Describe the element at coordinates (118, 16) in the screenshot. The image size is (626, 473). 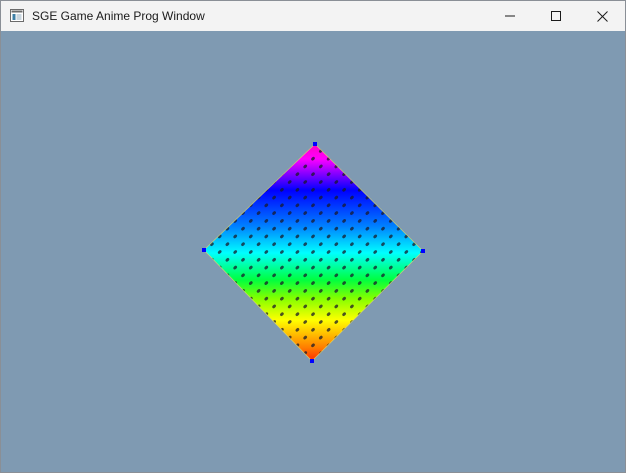
I see `window-title: SGE Game Anime Prog Window` at that location.